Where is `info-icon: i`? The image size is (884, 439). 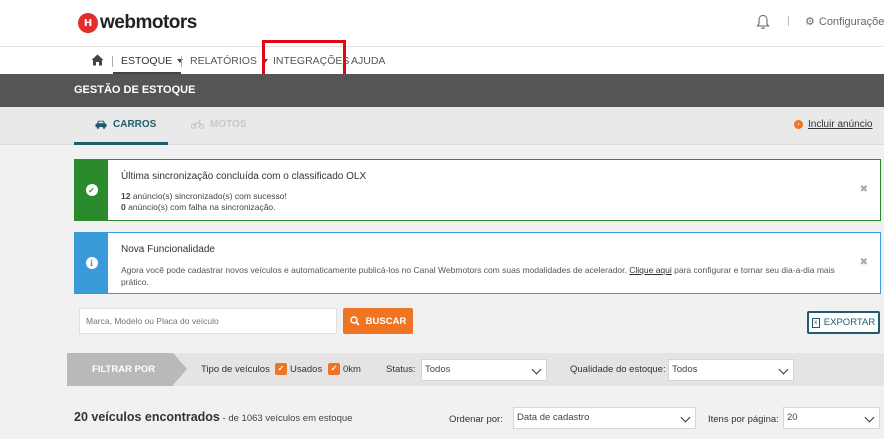
info-icon: i is located at coordinates (91, 263).